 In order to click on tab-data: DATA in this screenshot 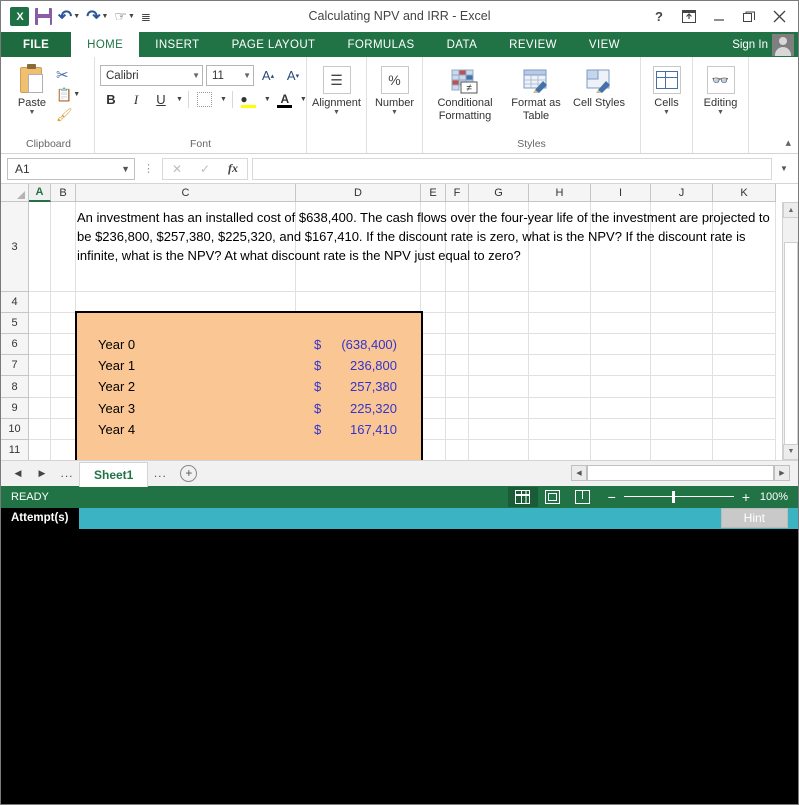, I will do `click(462, 44)`.